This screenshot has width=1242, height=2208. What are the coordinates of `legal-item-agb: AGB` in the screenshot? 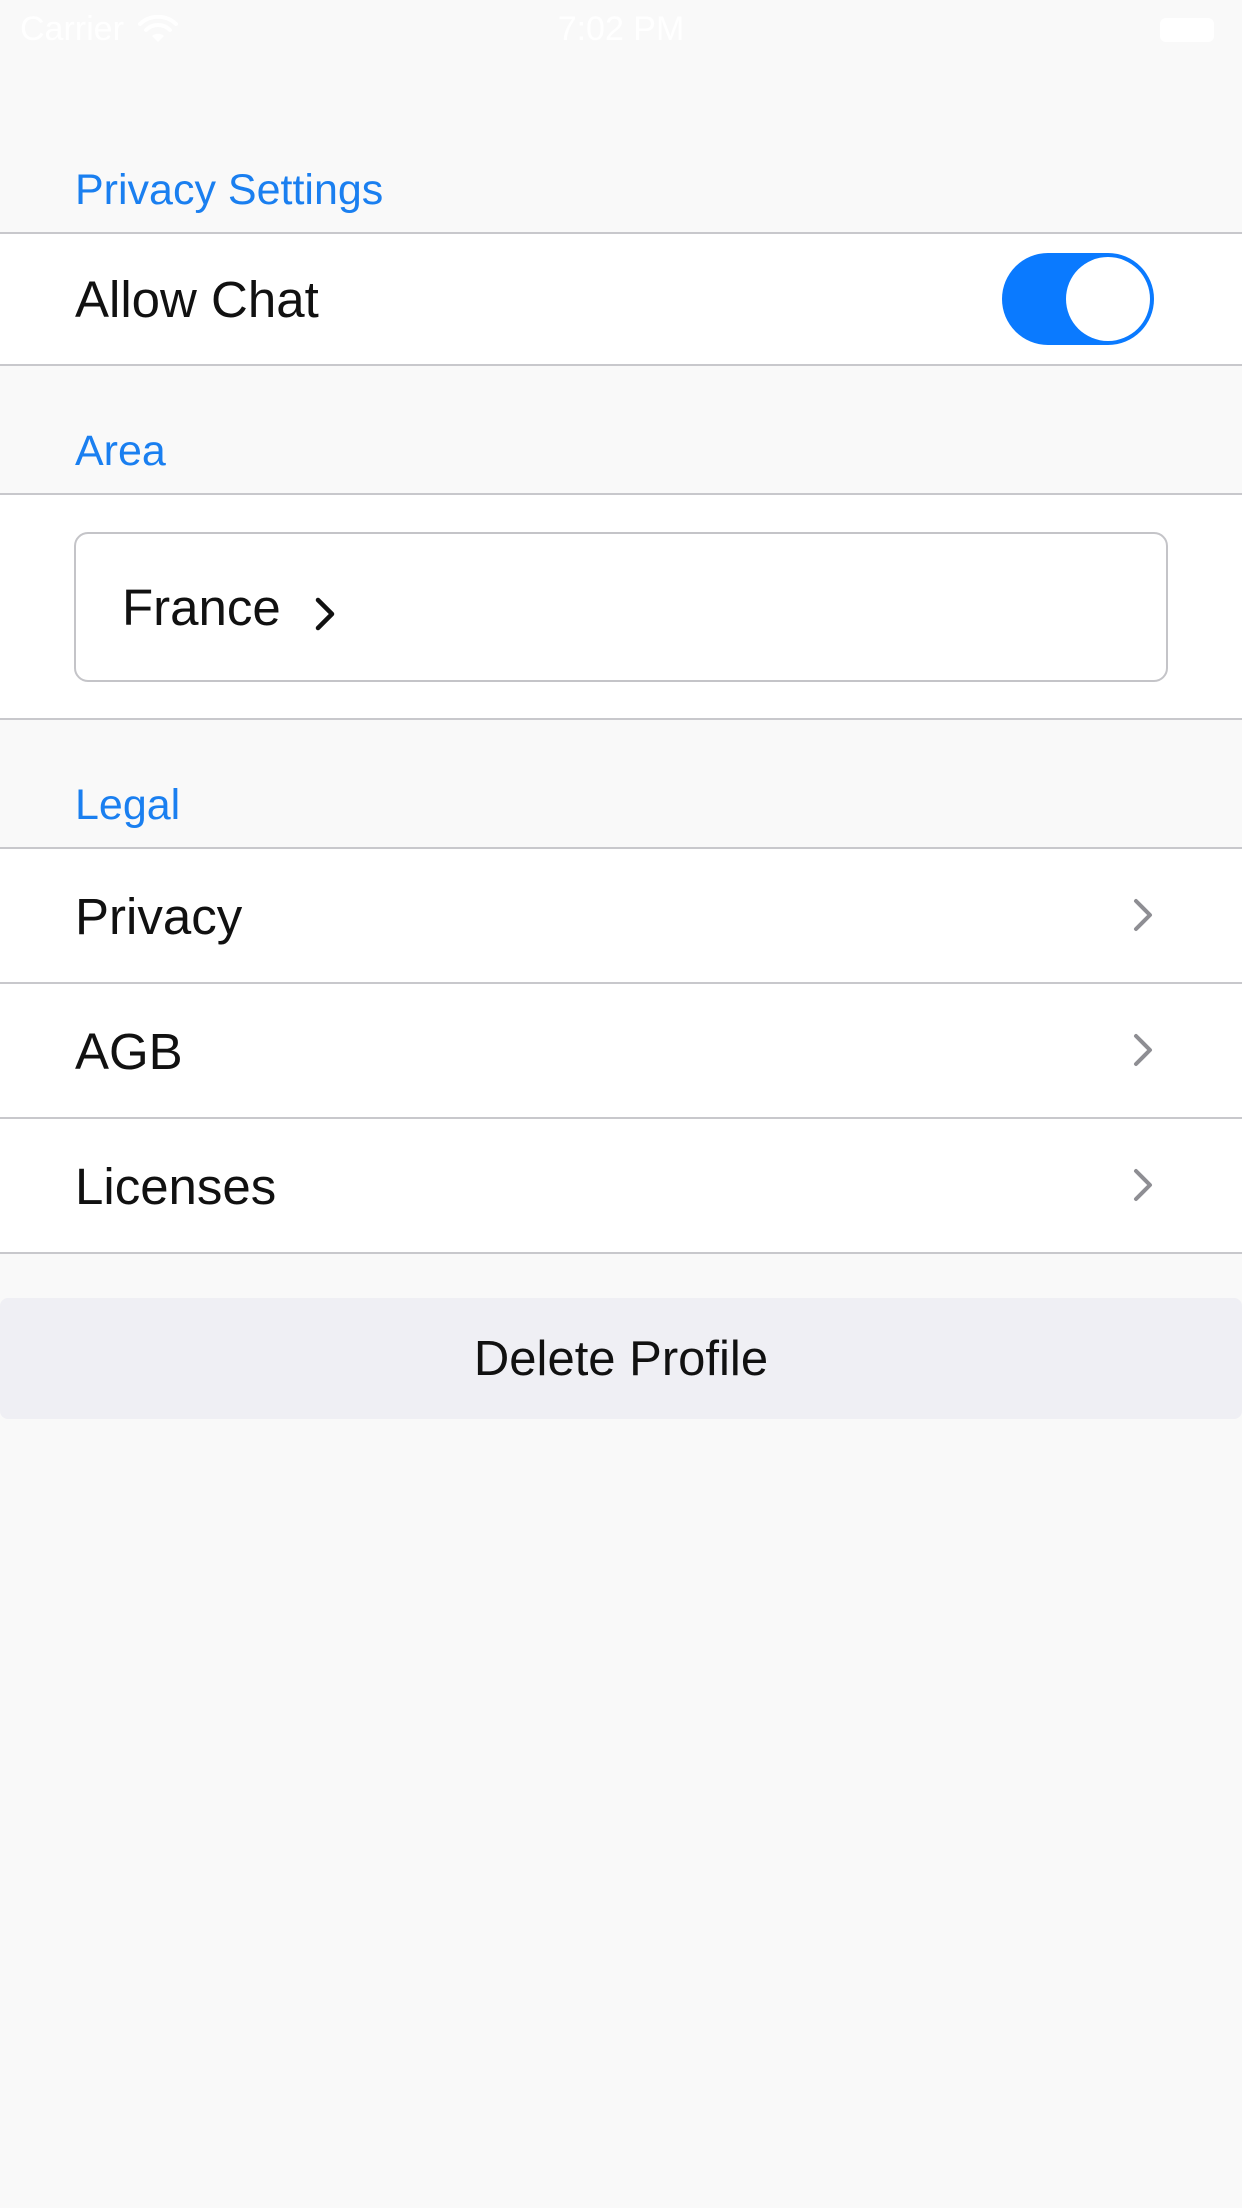 It's located at (621, 1050).